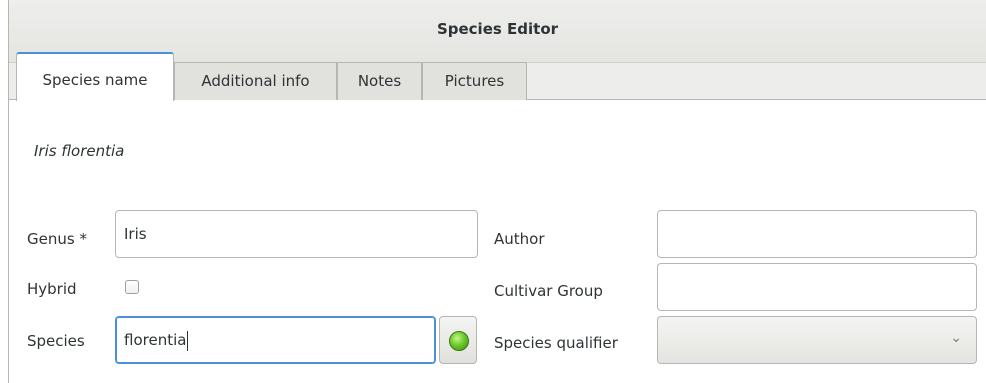 This screenshot has width=986, height=383. Describe the element at coordinates (95, 76) in the screenshot. I see `tab-species-name: Species name` at that location.